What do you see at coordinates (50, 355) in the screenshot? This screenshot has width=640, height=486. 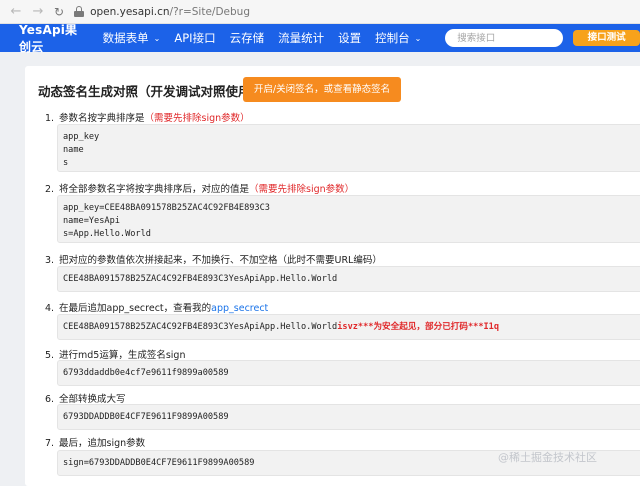 I see `step-number: 5.` at bounding box center [50, 355].